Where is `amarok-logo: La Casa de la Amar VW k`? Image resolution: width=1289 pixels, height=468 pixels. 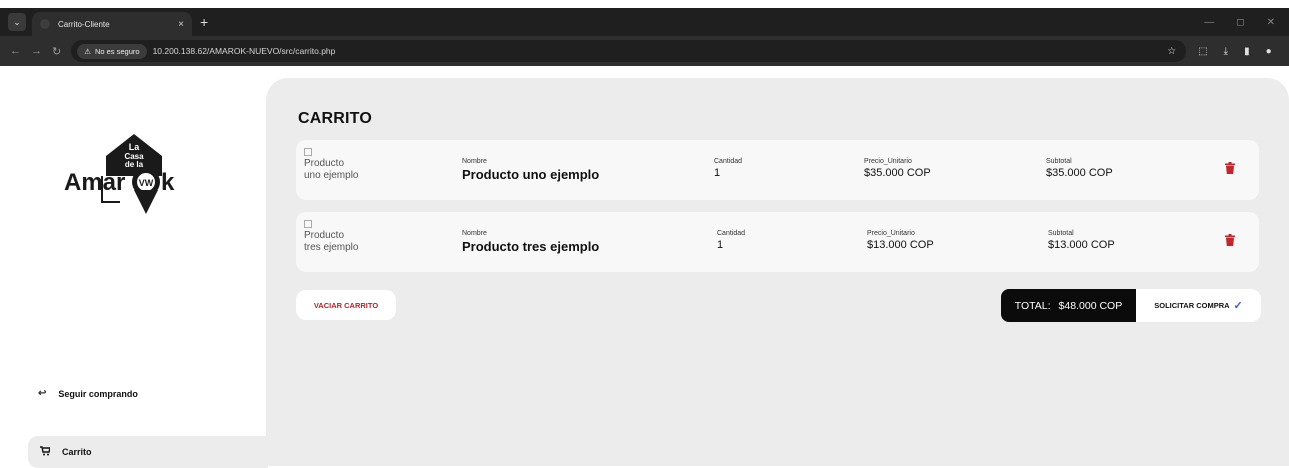
amarok-logo: La Casa de la Amar VW k is located at coordinates (119, 174).